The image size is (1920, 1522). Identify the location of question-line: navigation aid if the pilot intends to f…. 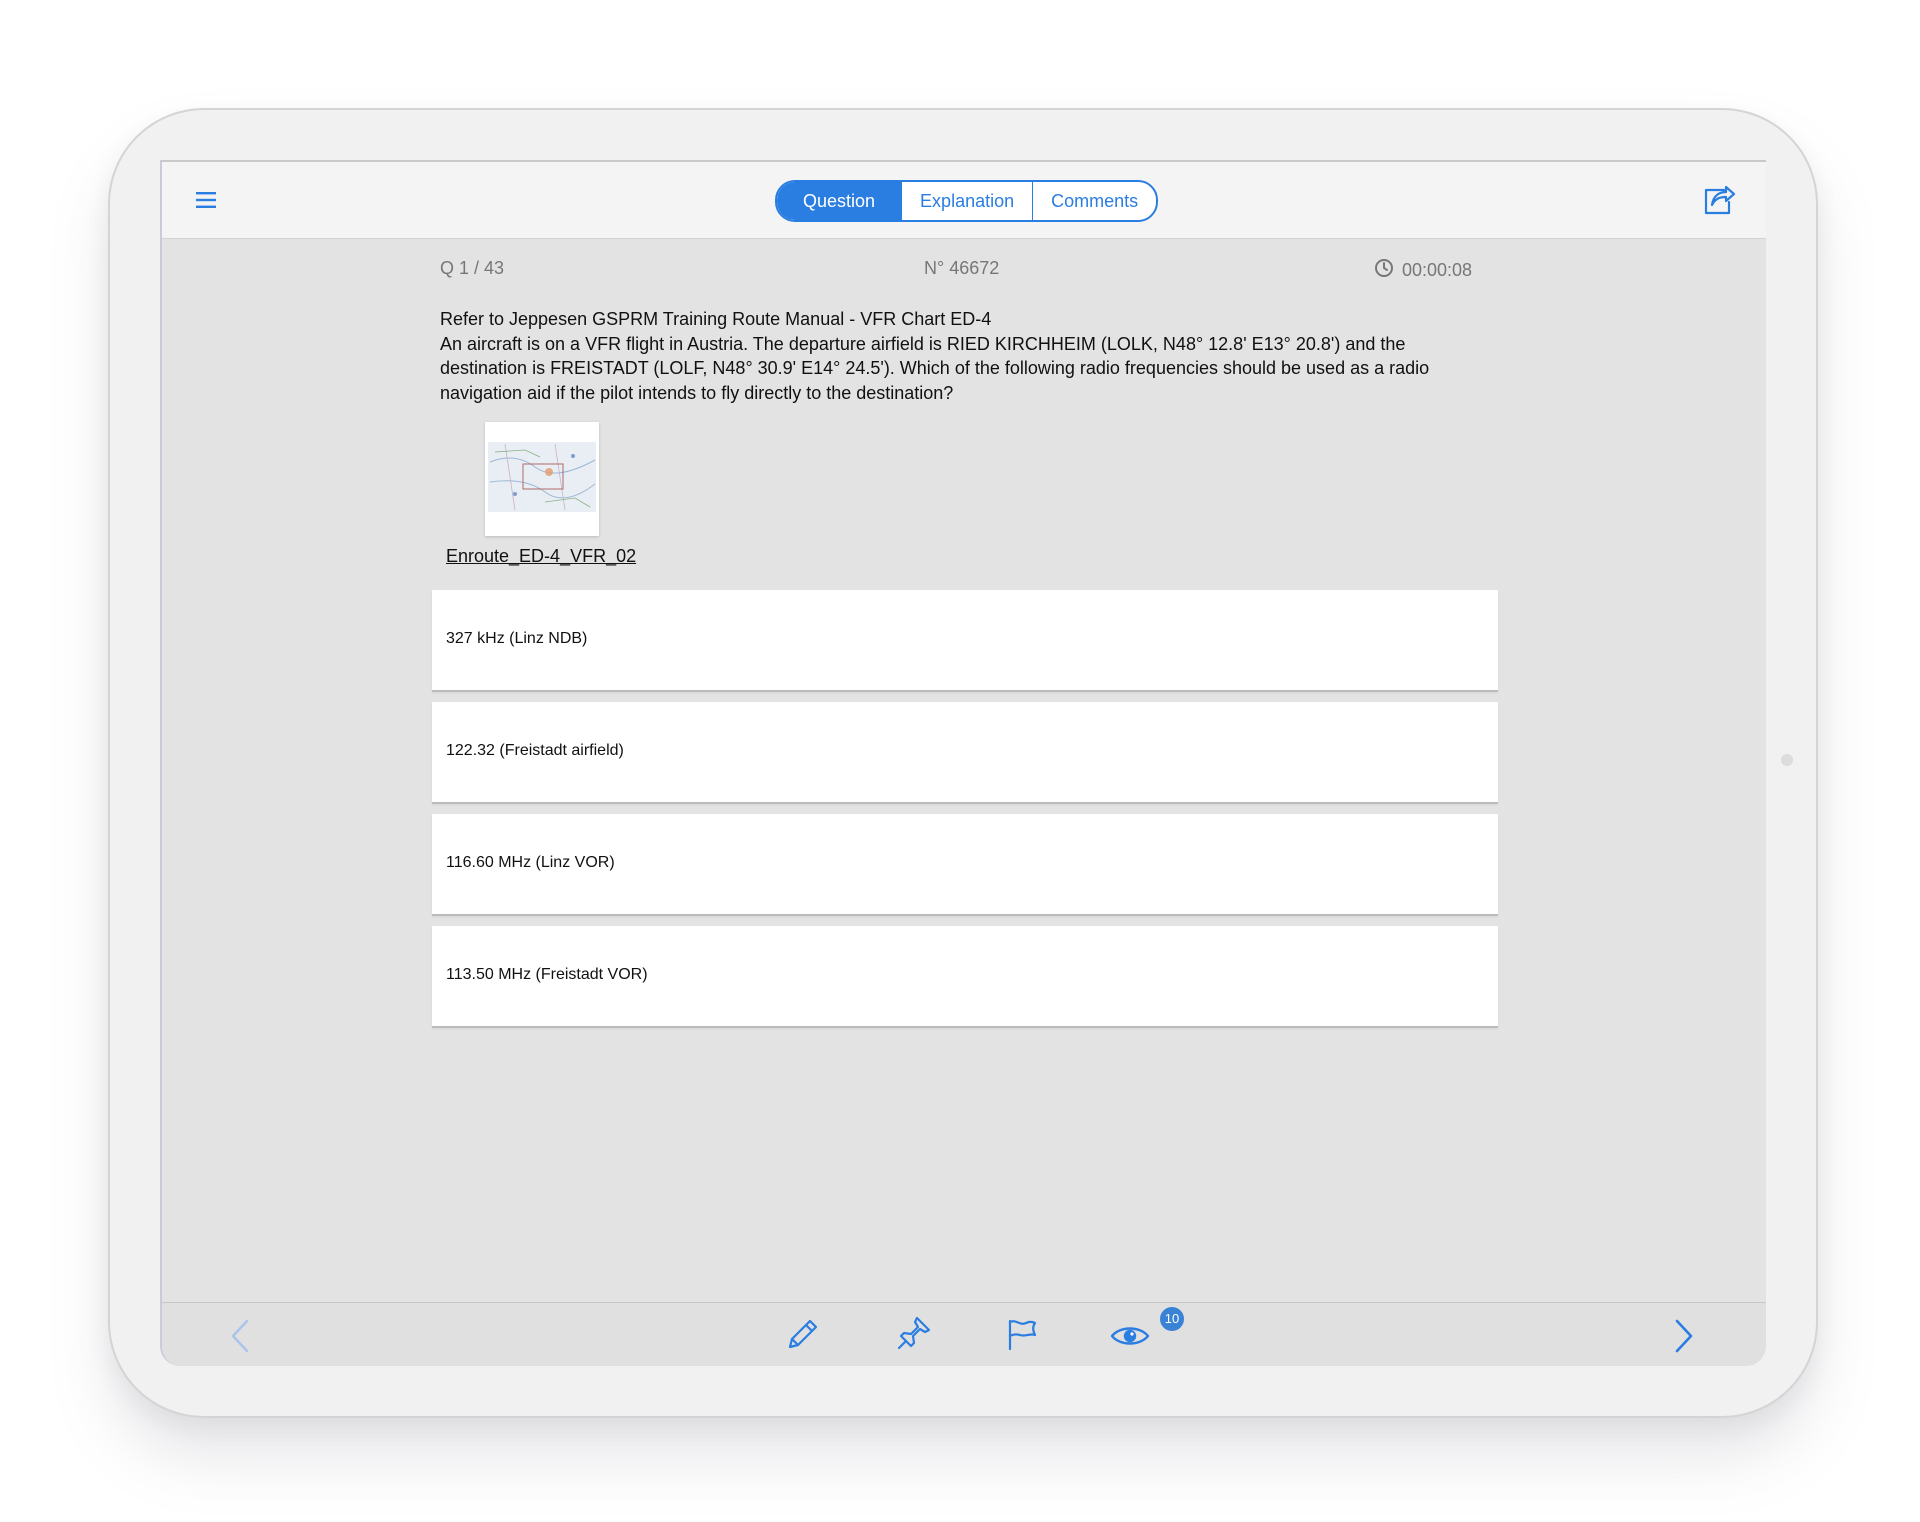
(697, 392).